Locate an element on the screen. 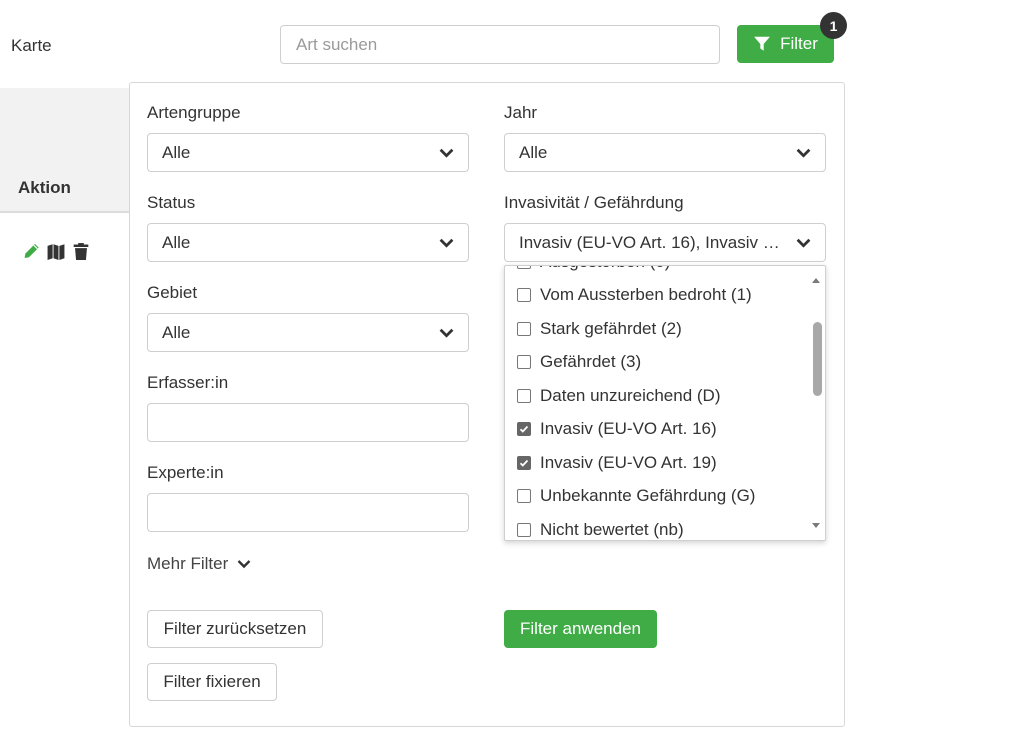 The image size is (1023, 749). scrollbar-thumb is located at coordinates (817, 359).